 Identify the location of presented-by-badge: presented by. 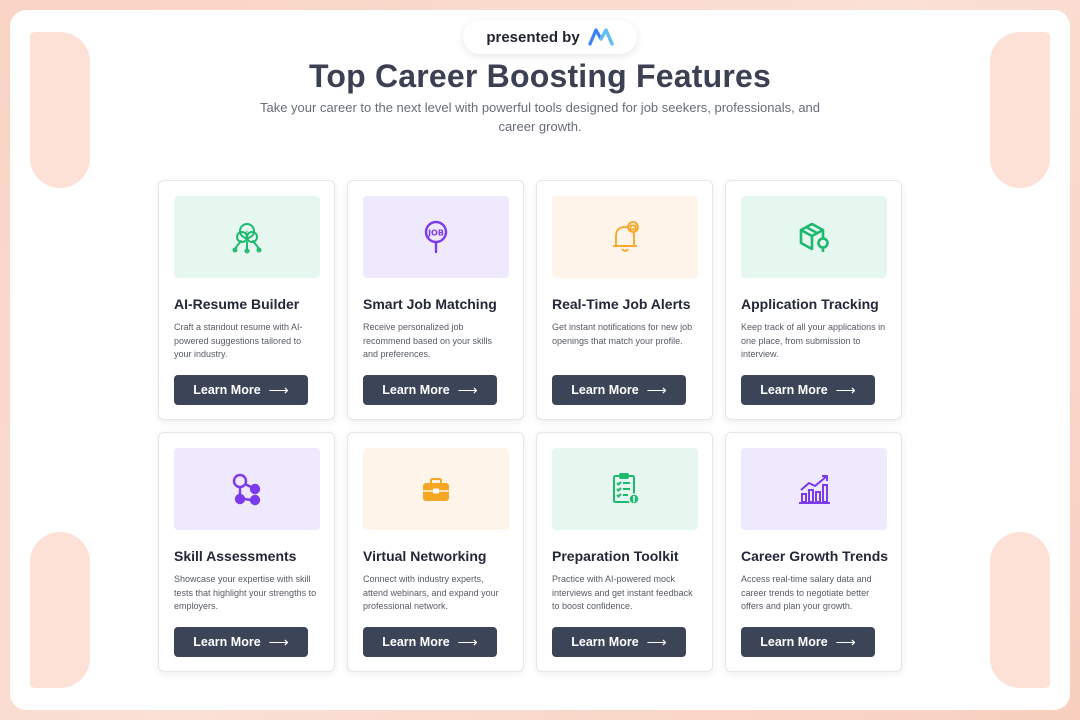
(550, 37).